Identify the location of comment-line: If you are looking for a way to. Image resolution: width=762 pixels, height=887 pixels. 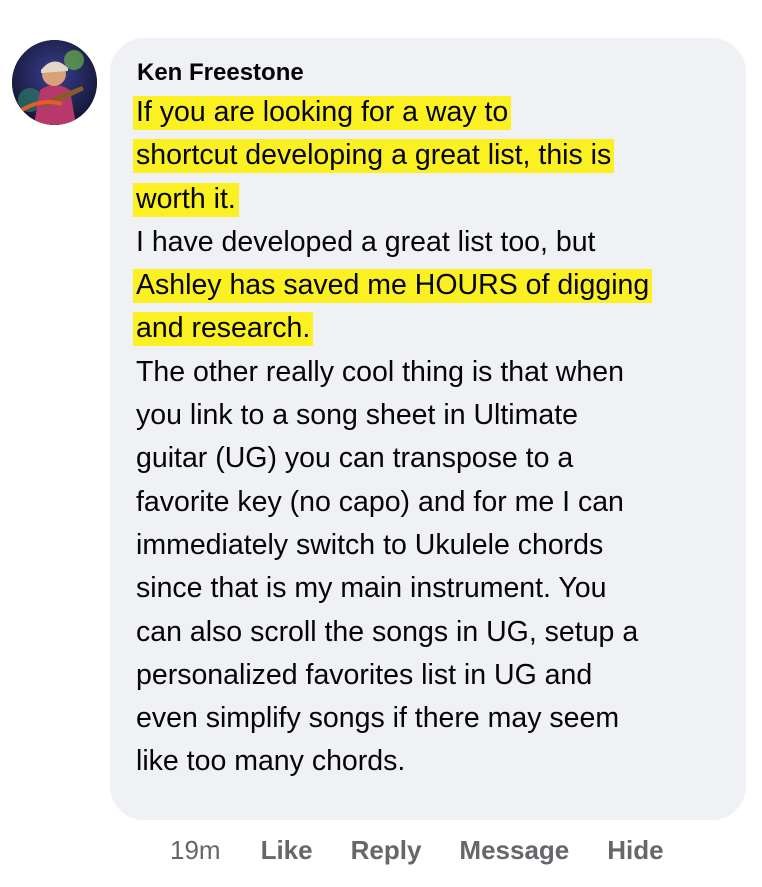
(429, 112).